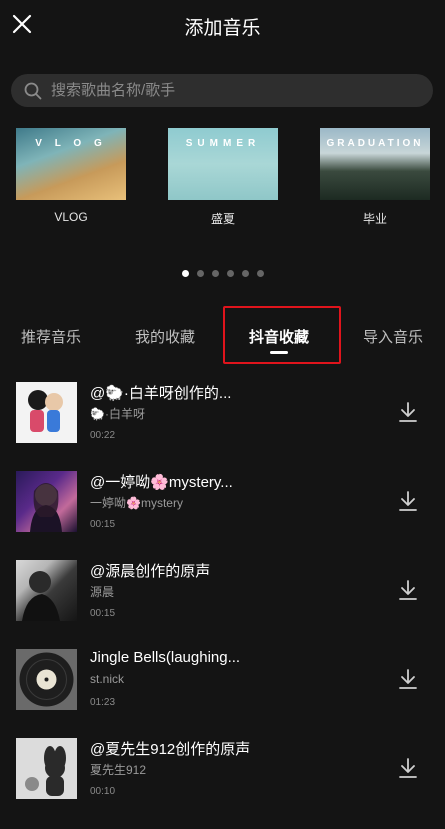 This screenshot has height=829, width=445. What do you see at coordinates (71, 143) in the screenshot?
I see `thumbnail-text: V L O G` at bounding box center [71, 143].